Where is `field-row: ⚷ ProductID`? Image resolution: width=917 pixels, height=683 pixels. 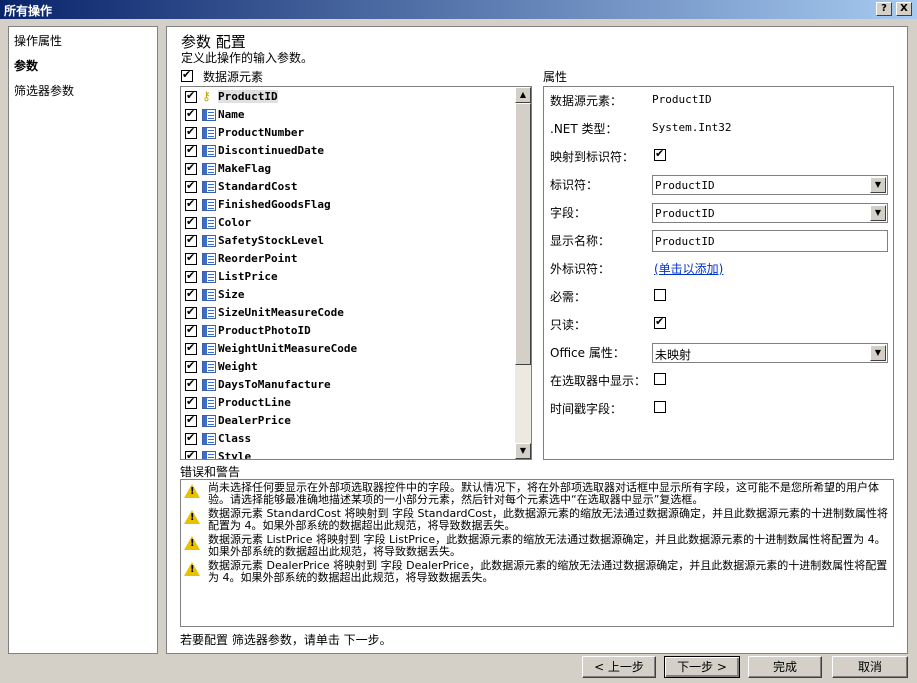 field-row: ⚷ ProductID is located at coordinates (348, 97).